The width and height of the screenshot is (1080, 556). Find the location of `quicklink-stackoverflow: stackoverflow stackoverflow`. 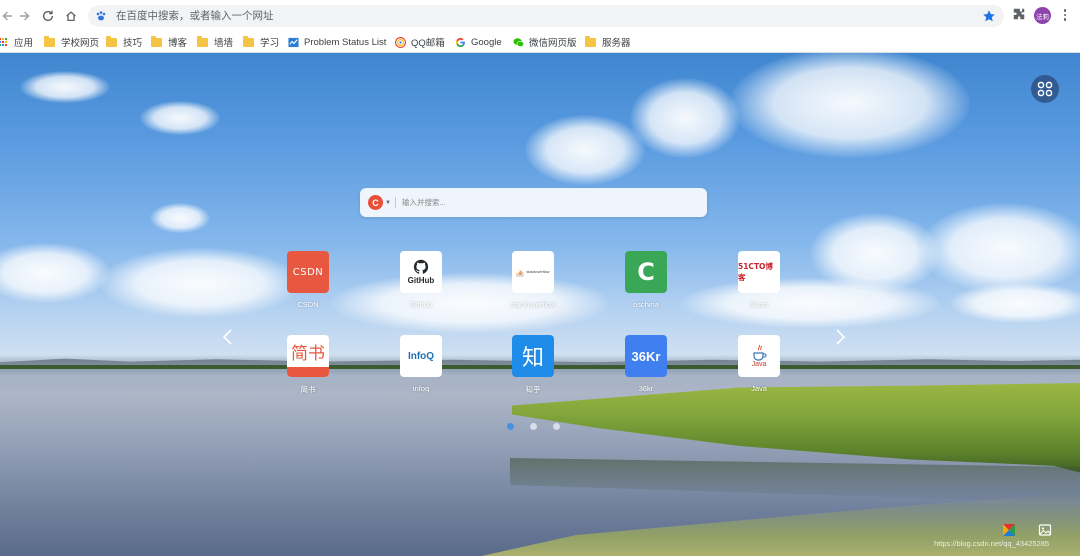

quicklink-stackoverflow: stackoverflow stackoverflow is located at coordinates (533, 280).